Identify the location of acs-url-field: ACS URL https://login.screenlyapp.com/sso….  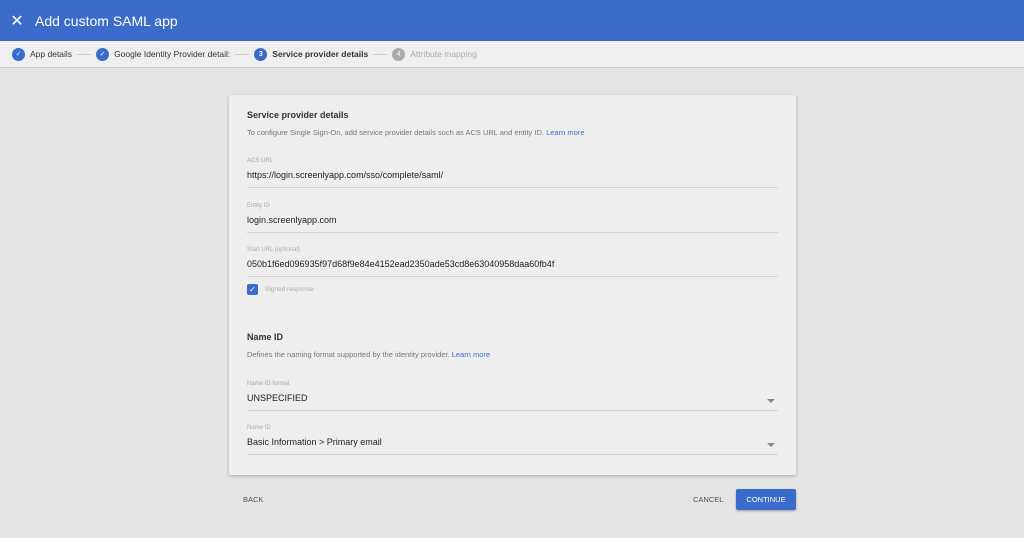
(512, 173).